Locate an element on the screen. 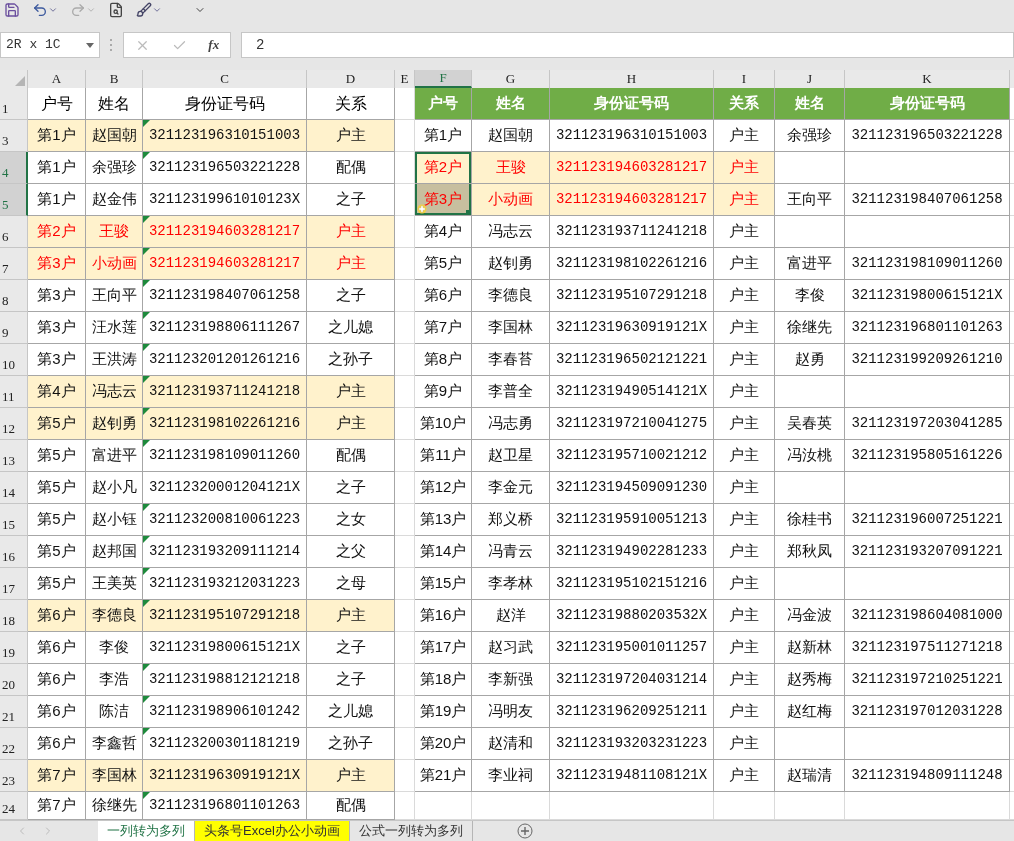 This screenshot has height=841, width=1014. sheet-tab: 公式一列转为多列 is located at coordinates (411, 830).